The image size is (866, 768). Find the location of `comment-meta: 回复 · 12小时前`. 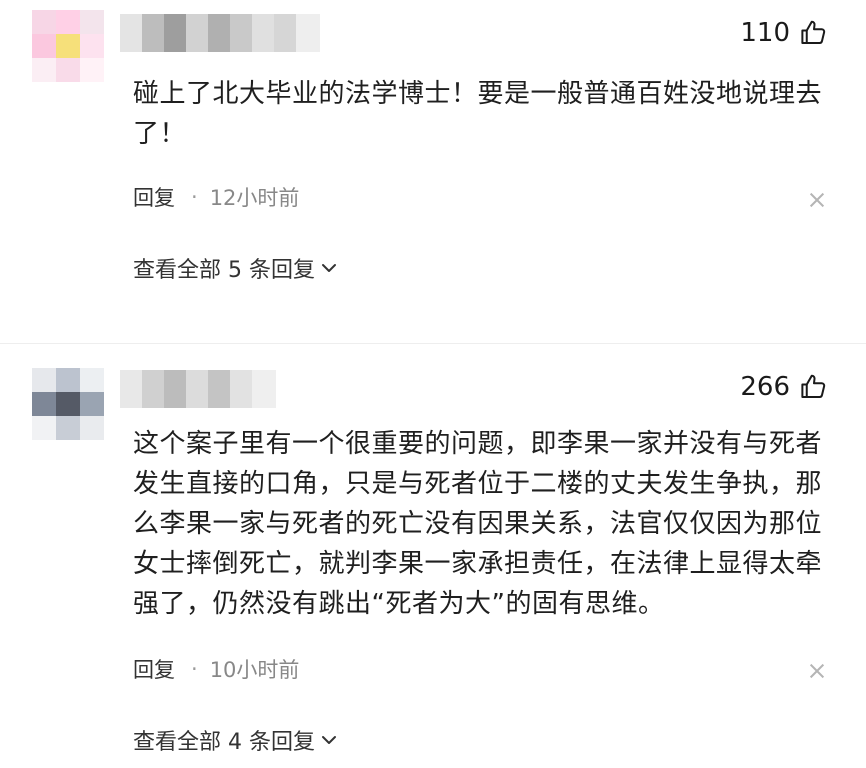

comment-meta: 回复 · 12小时前 is located at coordinates (216, 197).